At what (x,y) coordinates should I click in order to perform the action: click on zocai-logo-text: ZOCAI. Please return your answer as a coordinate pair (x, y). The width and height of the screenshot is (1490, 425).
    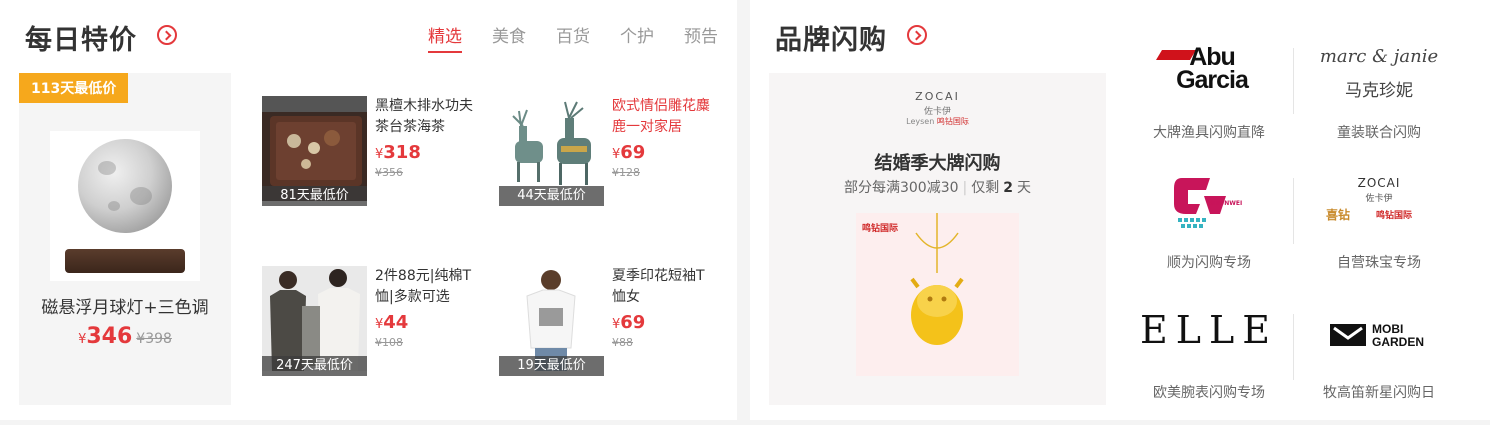
    Looking at the image, I should click on (1379, 183).